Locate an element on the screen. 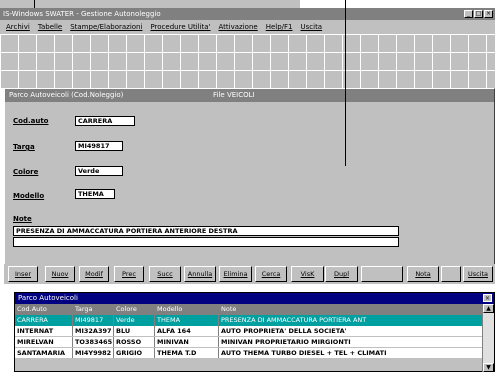  elimina-button: Elimina is located at coordinates (235, 274).